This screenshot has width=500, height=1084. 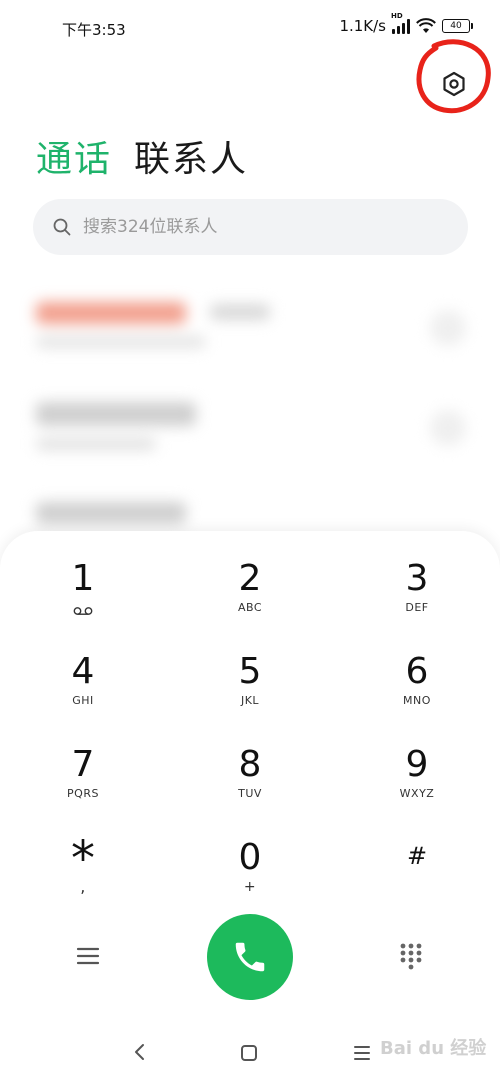 I want to click on watermark: Bai du 经验, so click(x=433, y=1048).